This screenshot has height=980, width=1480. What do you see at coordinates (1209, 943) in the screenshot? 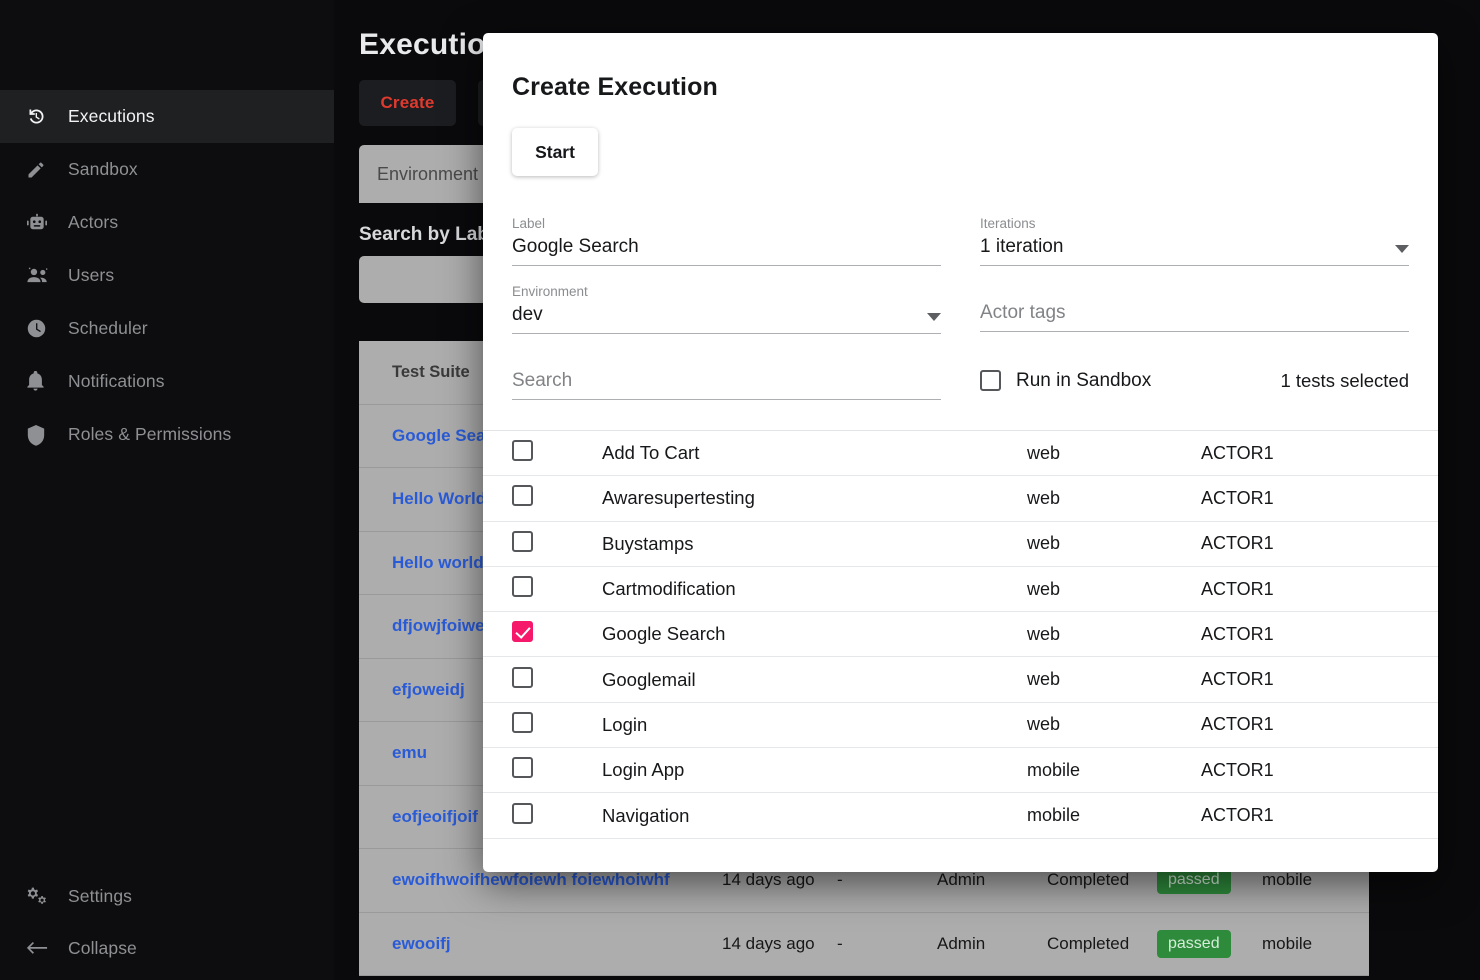
I see `execution-result: passed` at bounding box center [1209, 943].